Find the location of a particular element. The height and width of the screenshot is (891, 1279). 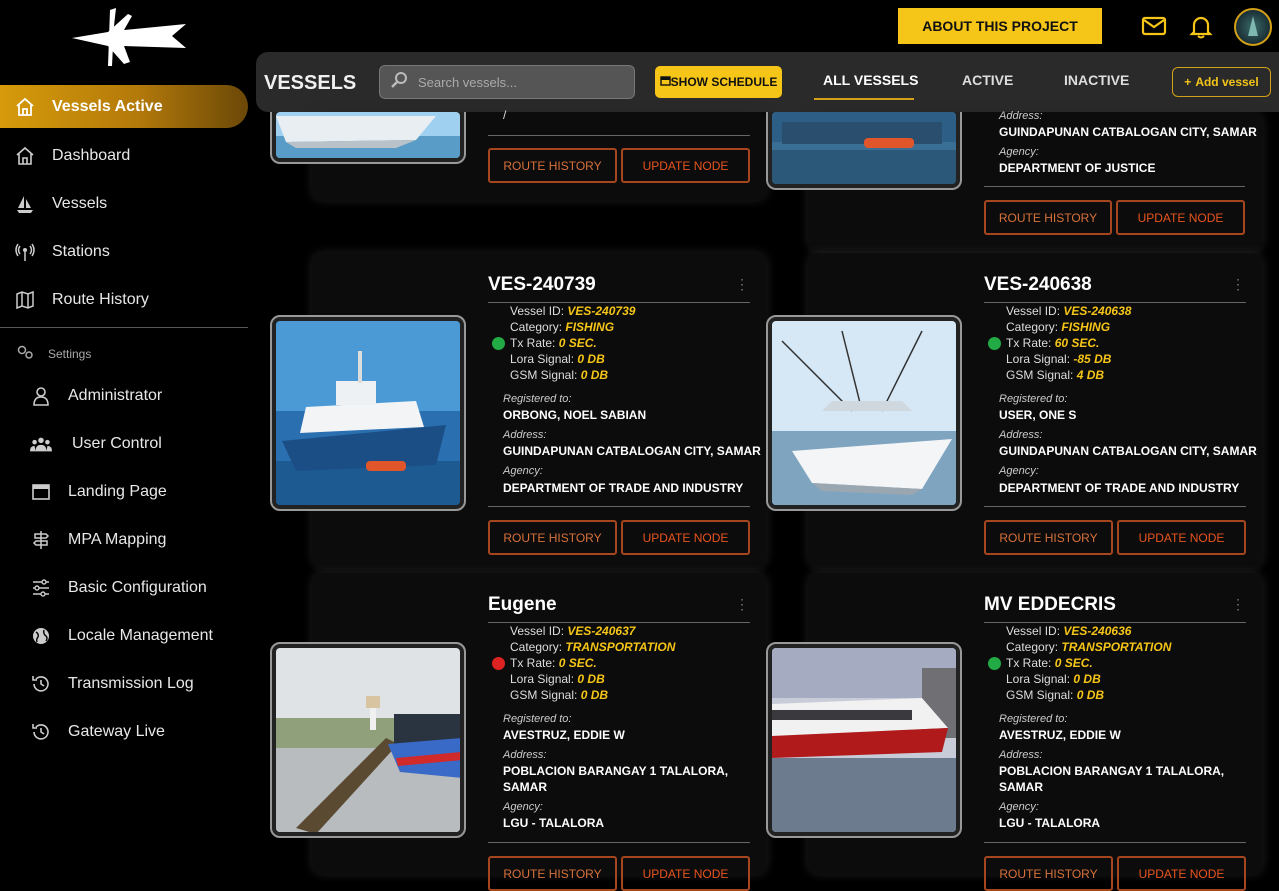

vessel-id-row: Vessel ID: VES-240739 is located at coordinates (573, 311).